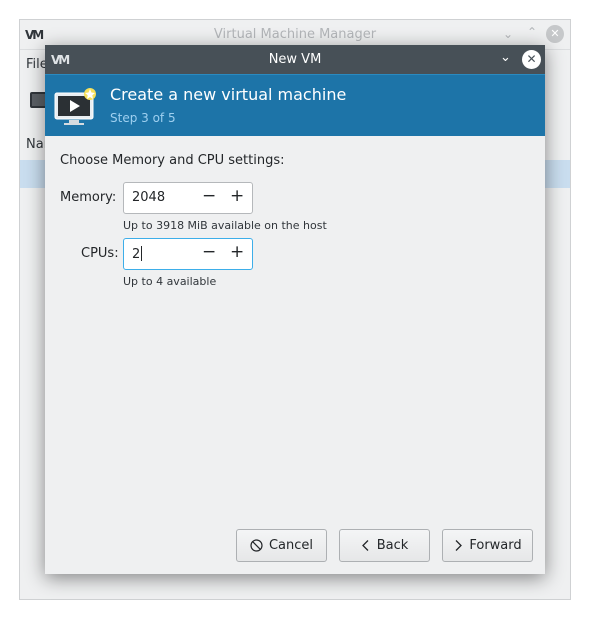 This screenshot has width=590, height=619. I want to click on dialog-title: New VM, so click(295, 59).